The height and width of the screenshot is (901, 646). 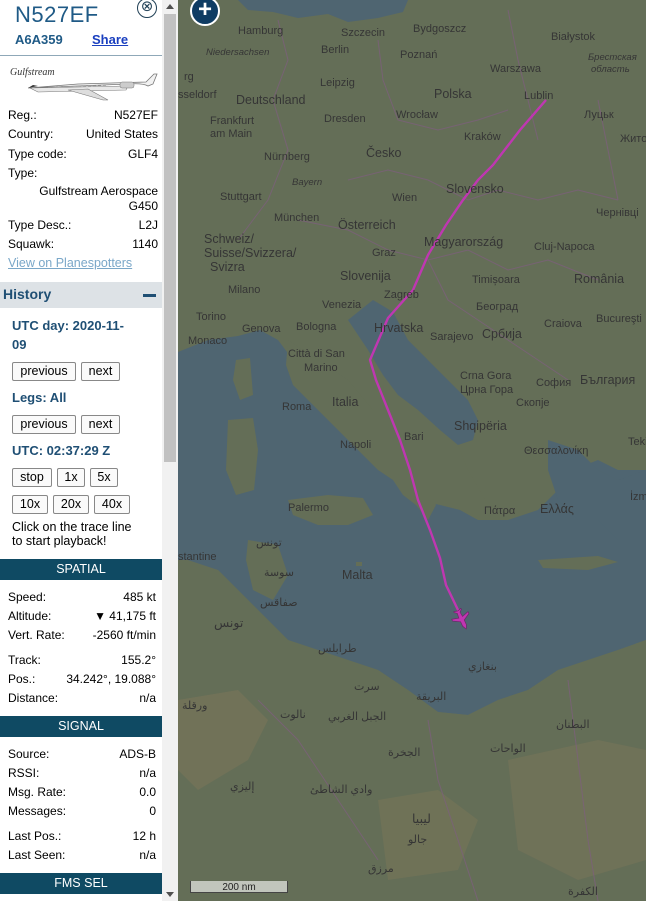 I want to click on playback-hint-line1: Click on the trace line, so click(x=72, y=527).